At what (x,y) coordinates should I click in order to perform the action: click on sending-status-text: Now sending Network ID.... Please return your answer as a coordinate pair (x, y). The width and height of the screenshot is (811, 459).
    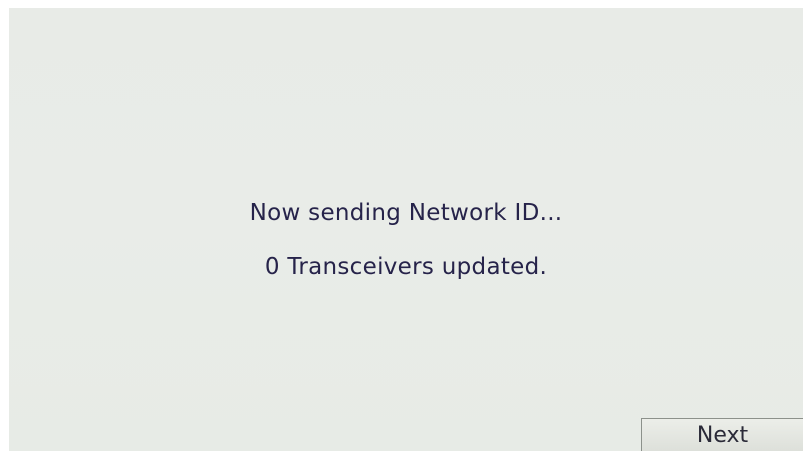
    Looking at the image, I should click on (406, 213).